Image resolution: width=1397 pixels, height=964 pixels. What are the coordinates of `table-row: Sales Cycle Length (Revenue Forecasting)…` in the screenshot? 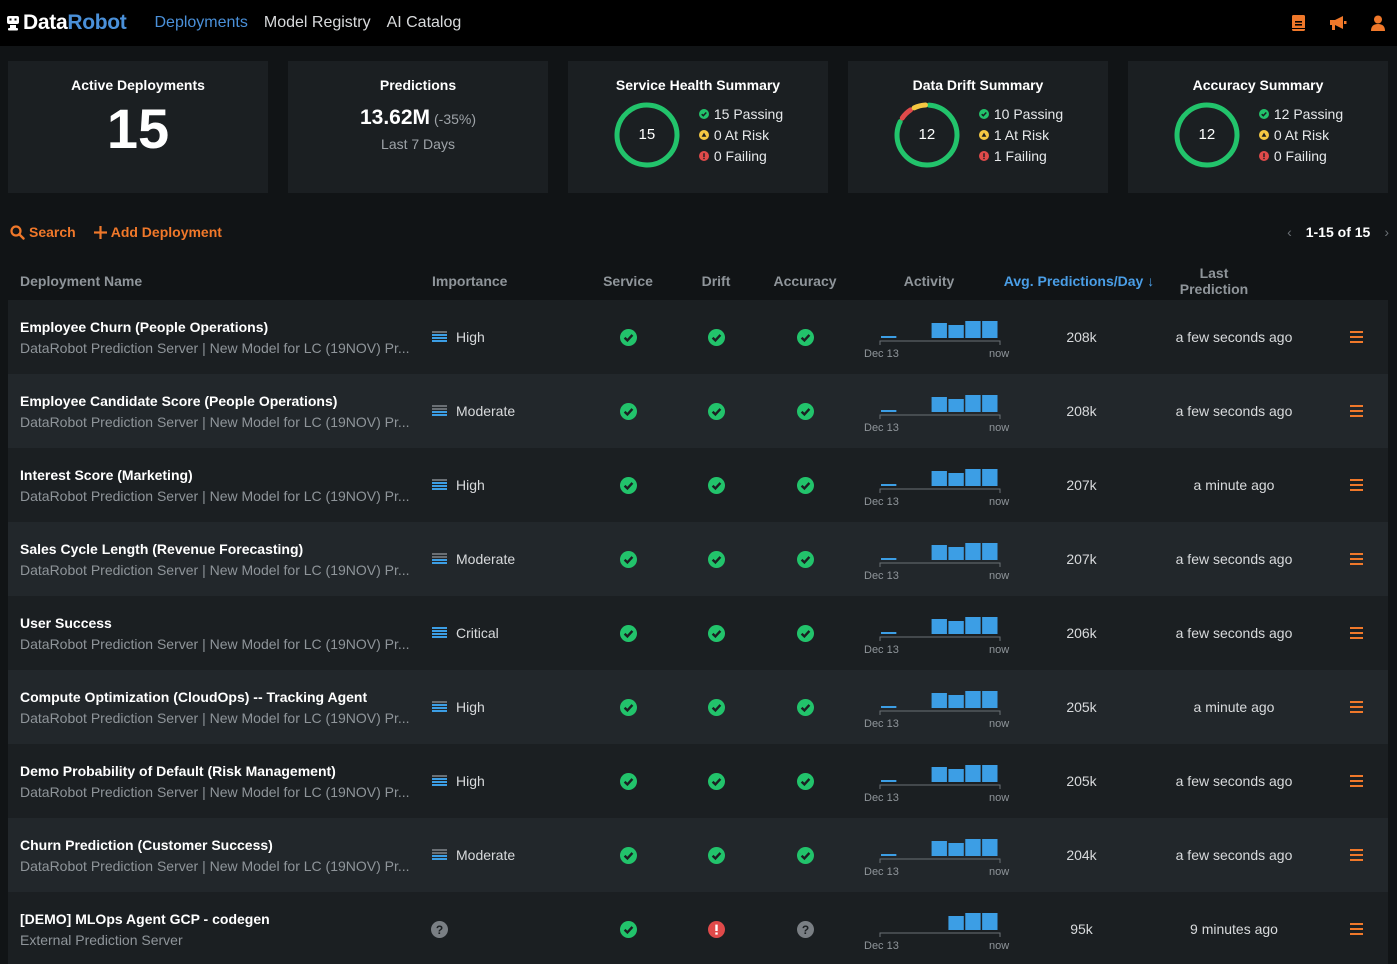 It's located at (698, 559).